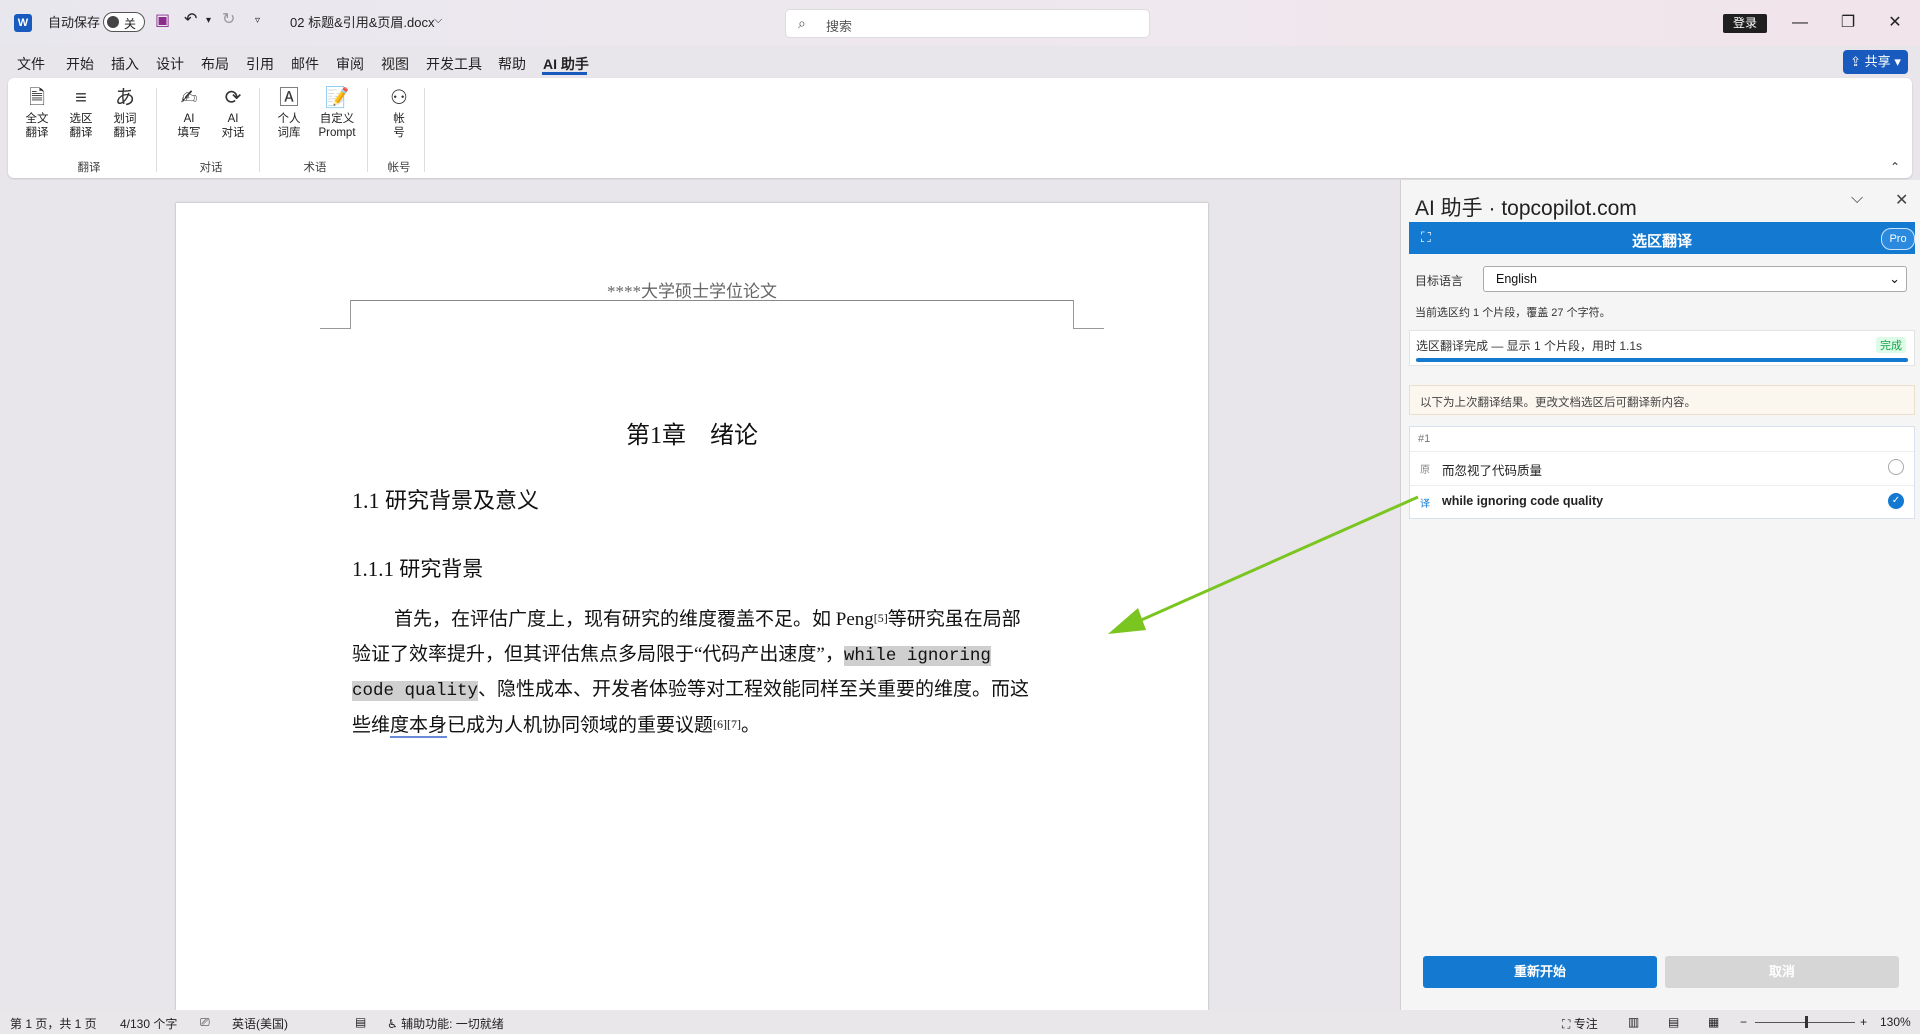 This screenshot has width=1920, height=1034. I want to click on group-terms: 术语, so click(315, 168).